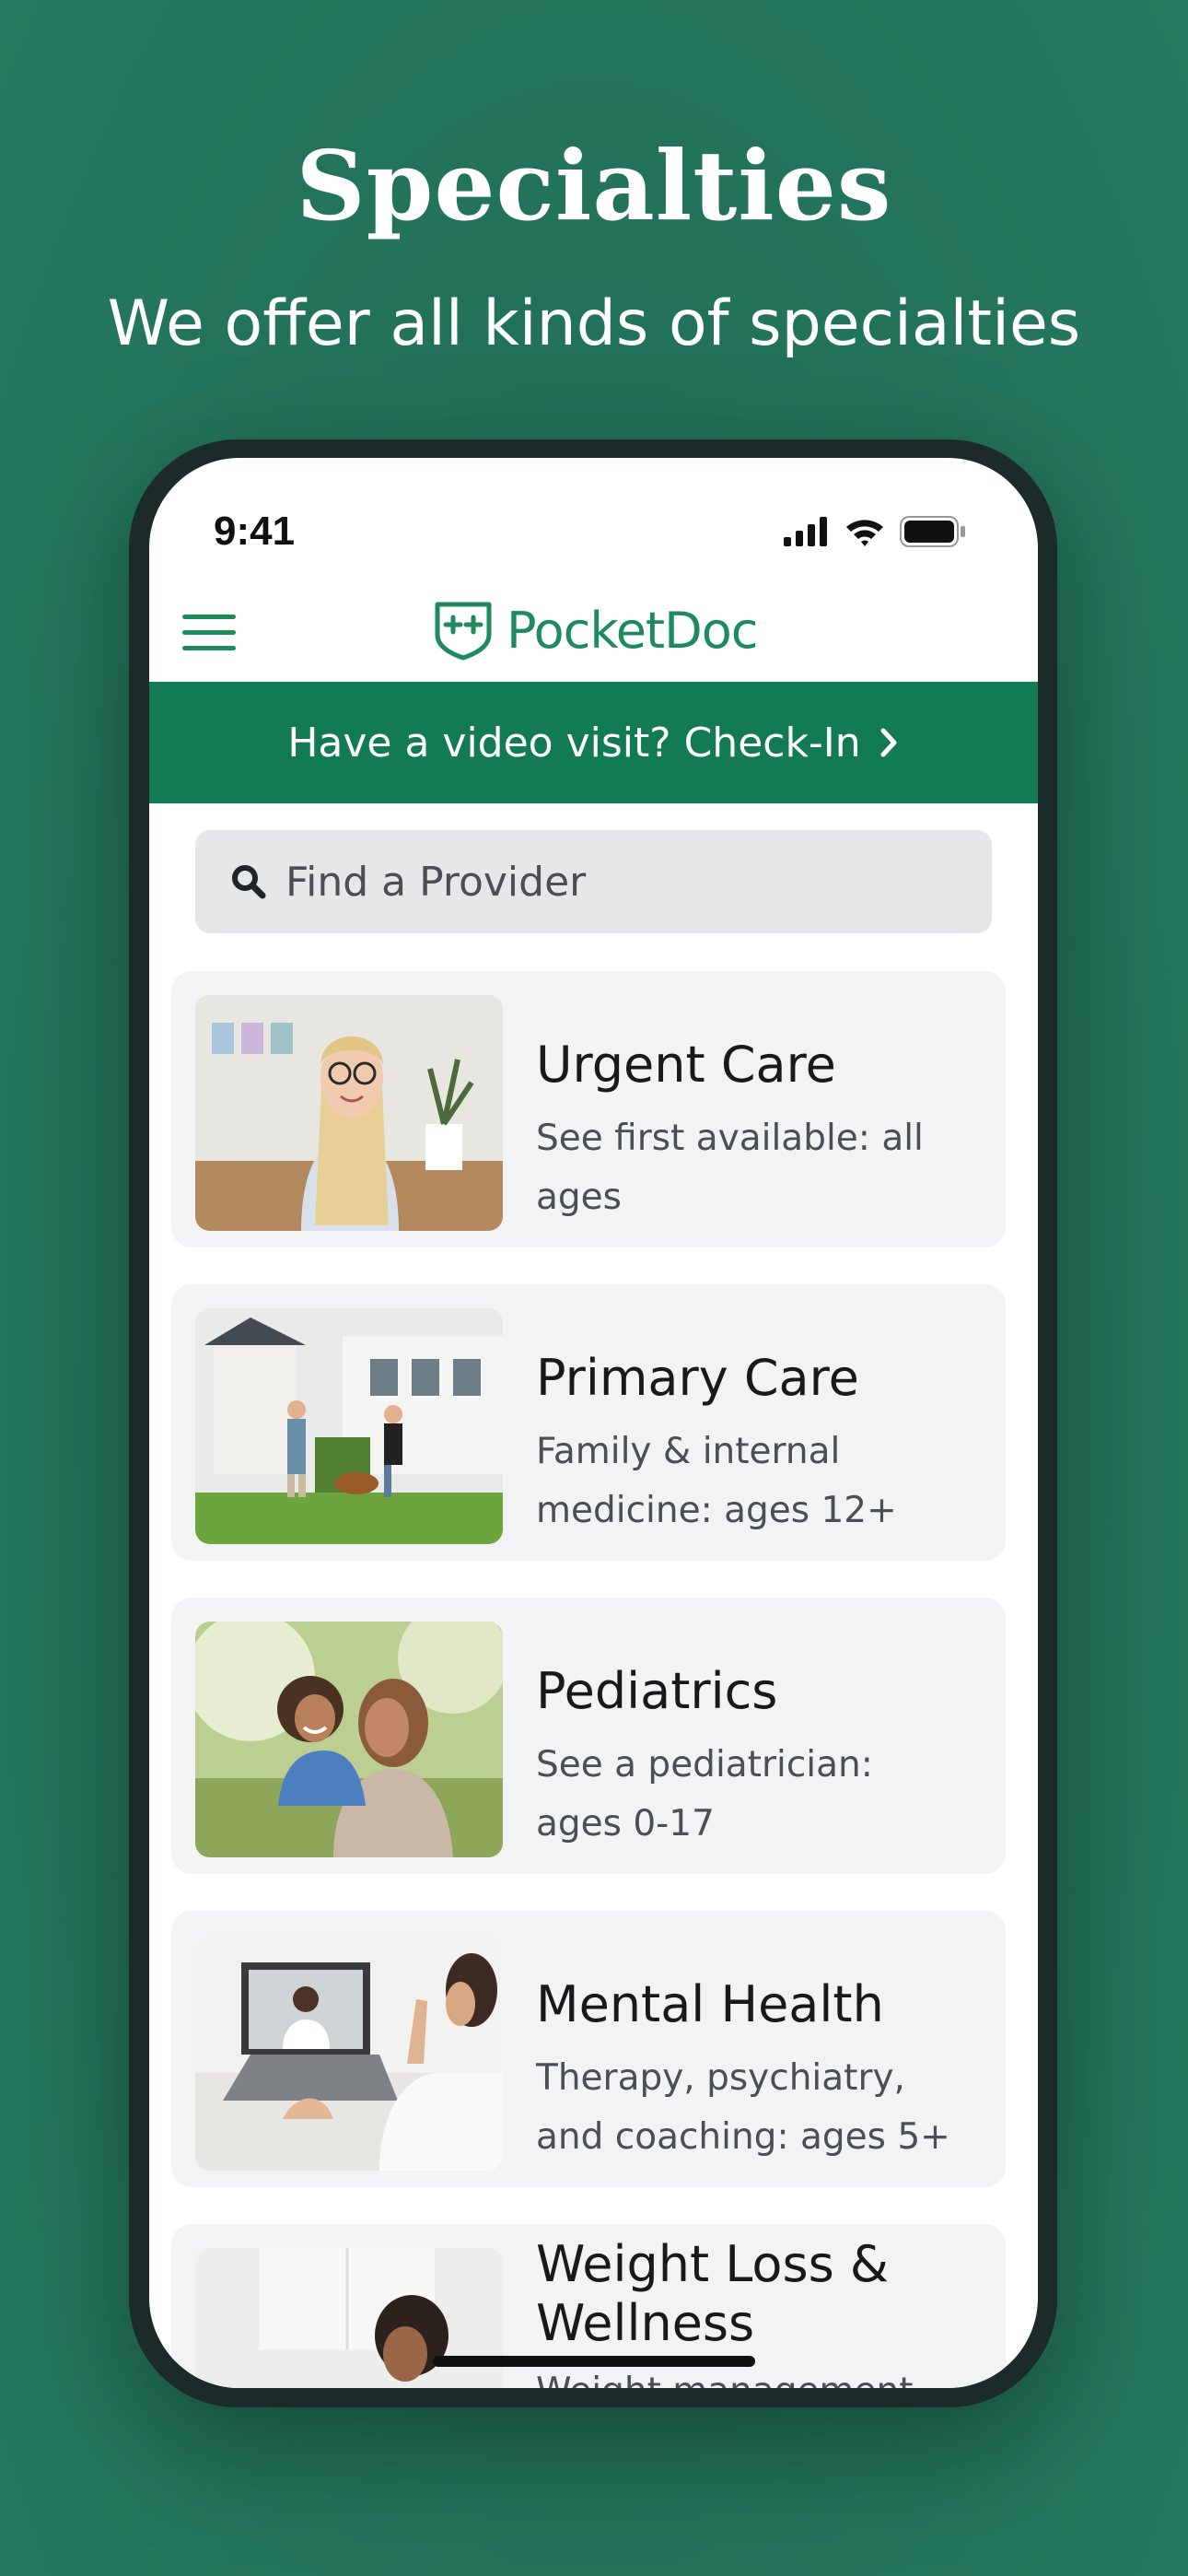 The width and height of the screenshot is (1188, 2576). I want to click on status-icons, so click(875, 531).